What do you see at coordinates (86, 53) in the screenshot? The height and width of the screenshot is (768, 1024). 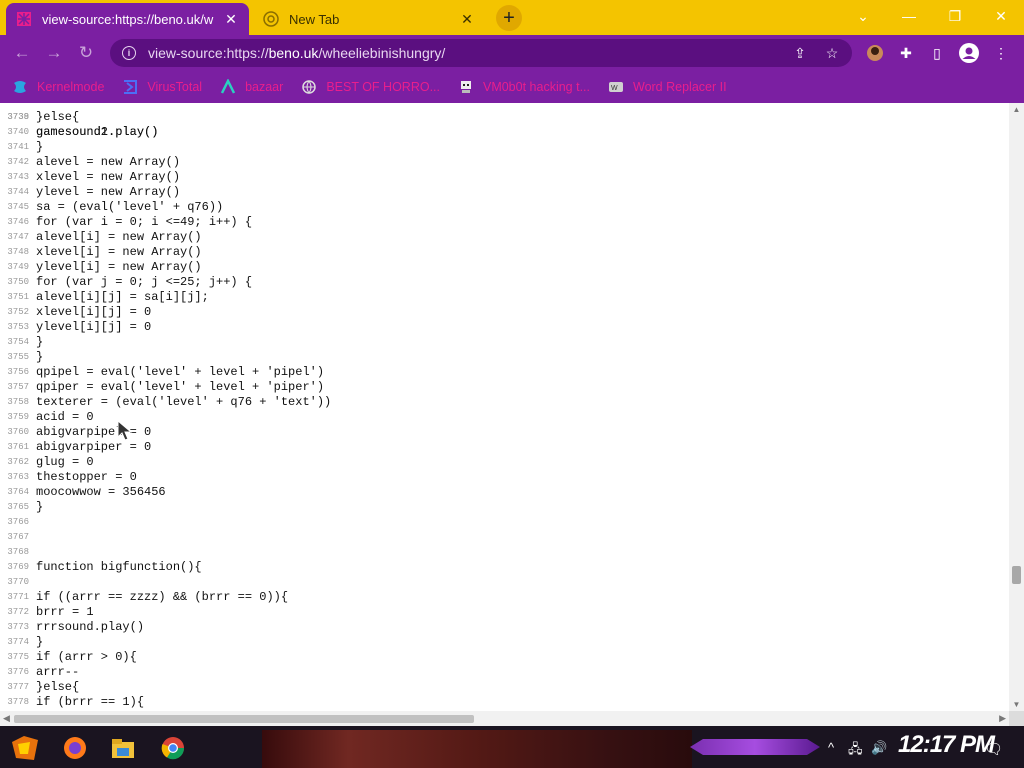 I see `reload-button: ↻` at bounding box center [86, 53].